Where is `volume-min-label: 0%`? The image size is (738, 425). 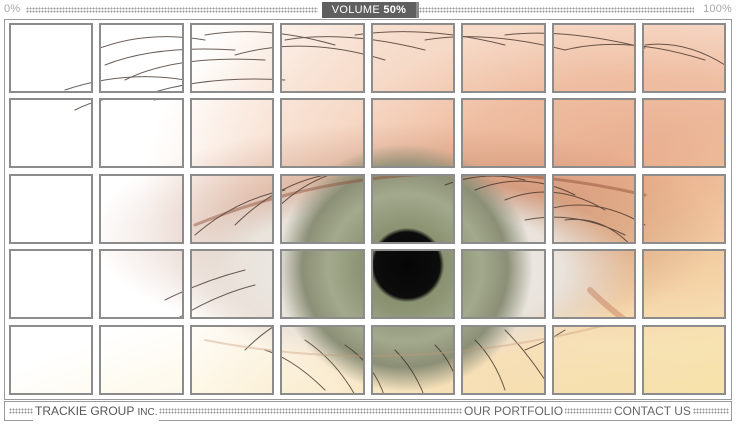 volume-min-label: 0% is located at coordinates (12, 9).